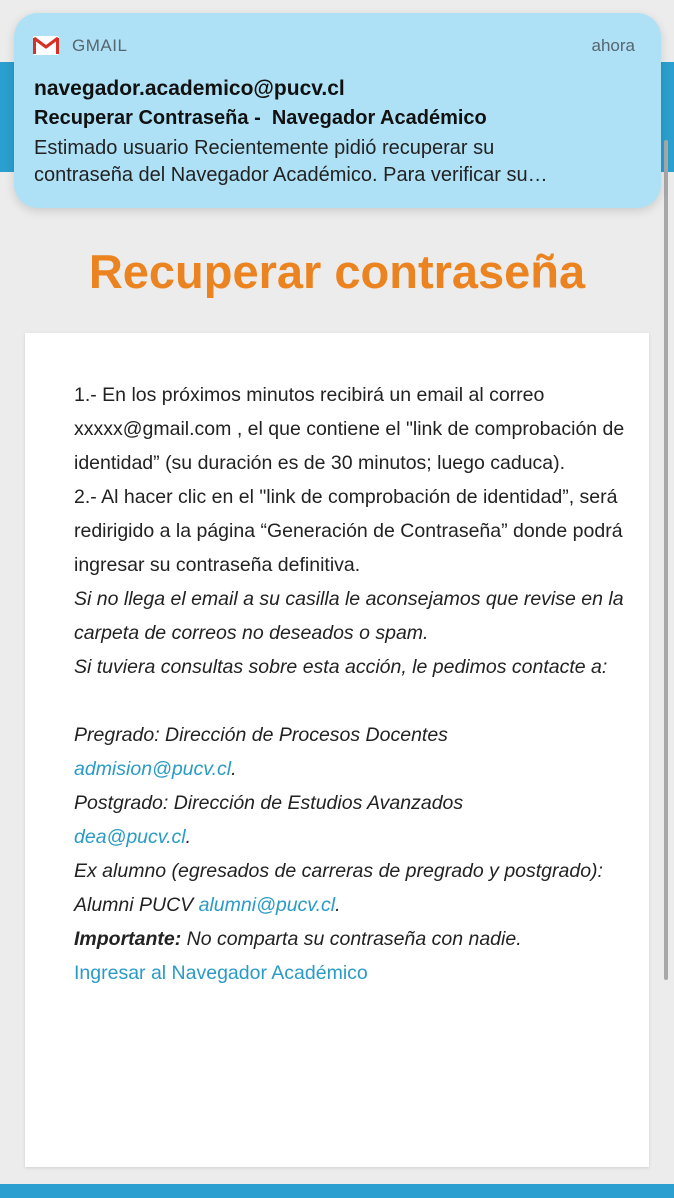 Image resolution: width=674 pixels, height=1198 pixels. What do you see at coordinates (261, 735) in the screenshot?
I see `pregrado-label: Pregrado: Dirección de Procesos Docentes` at bounding box center [261, 735].